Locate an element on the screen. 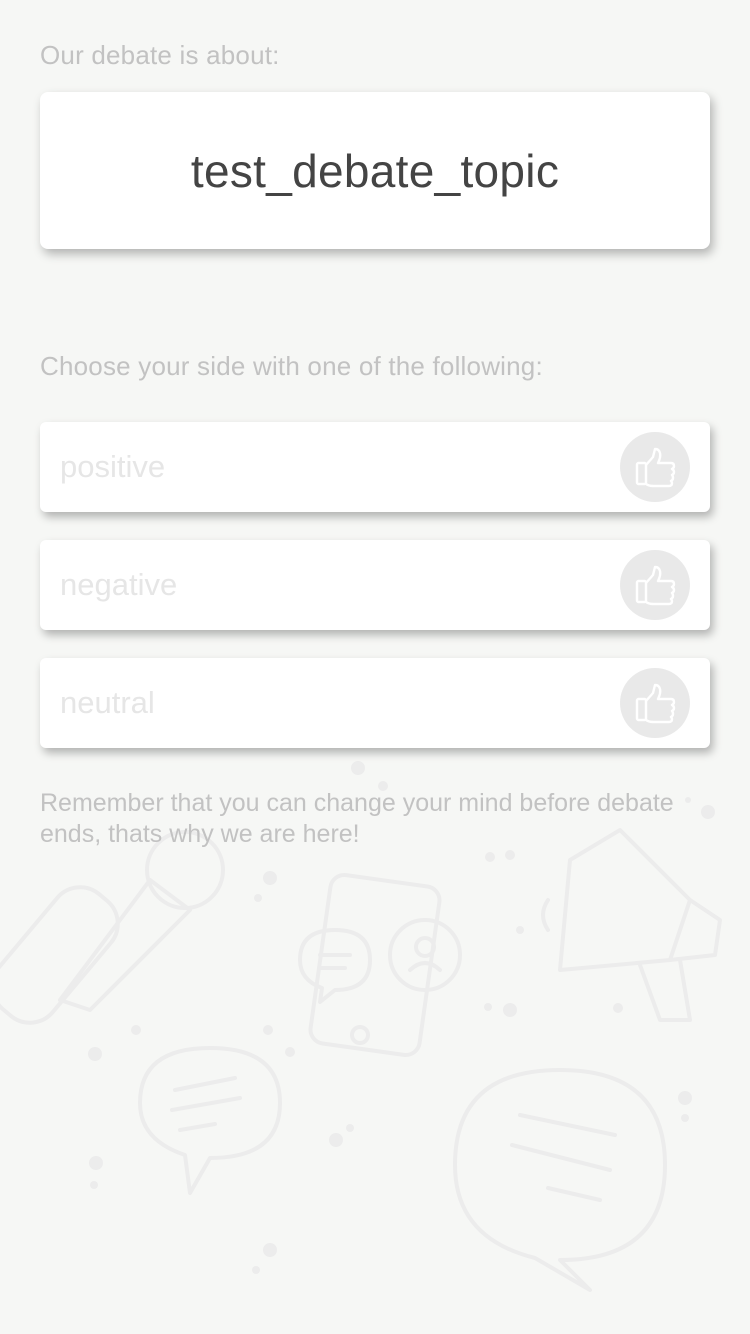  debate-topic: test_debate_topic is located at coordinates (375, 170).